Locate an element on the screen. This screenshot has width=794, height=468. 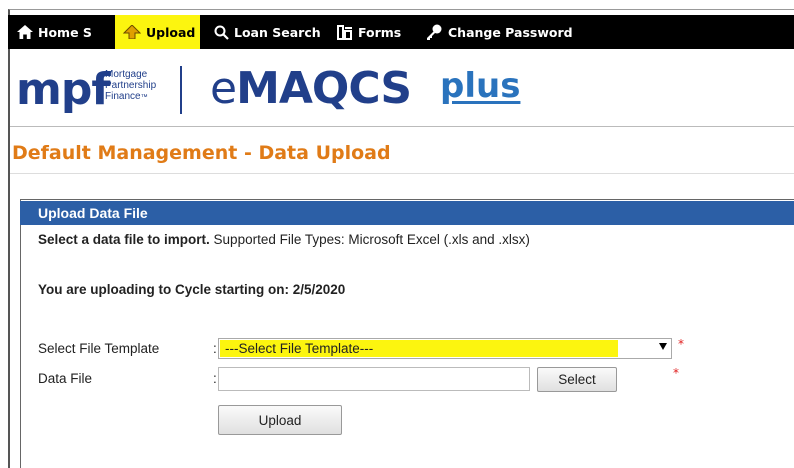
file-template-value: ---Select File Template--- is located at coordinates (299, 348).